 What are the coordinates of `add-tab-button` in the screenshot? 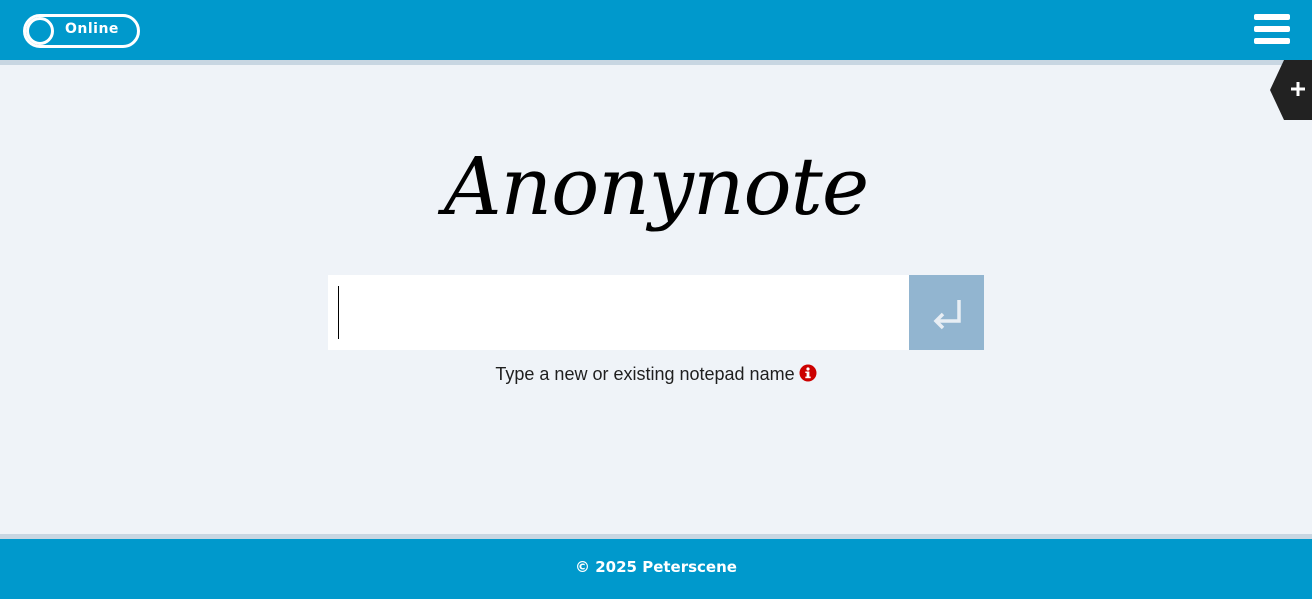 It's located at (1291, 90).